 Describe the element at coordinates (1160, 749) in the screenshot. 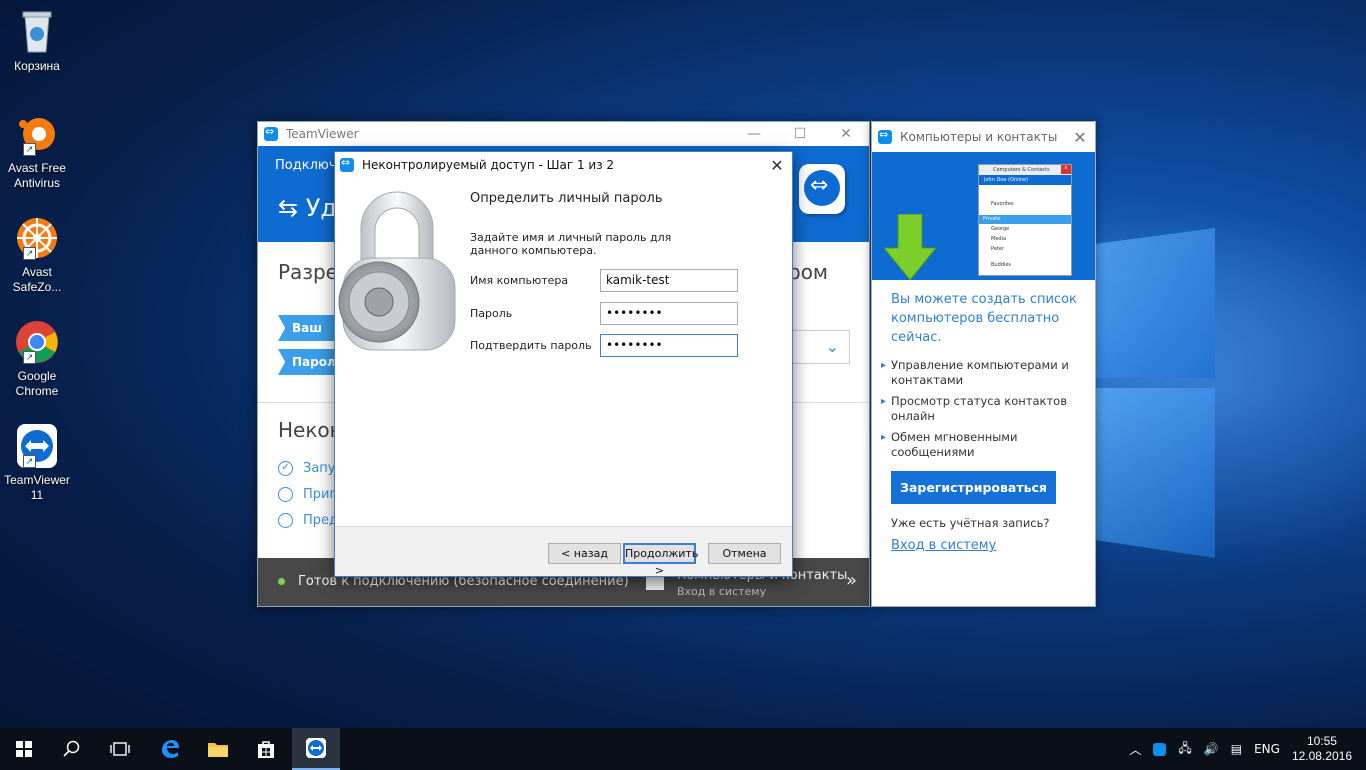

I see `teamviewer-tray-icon` at that location.